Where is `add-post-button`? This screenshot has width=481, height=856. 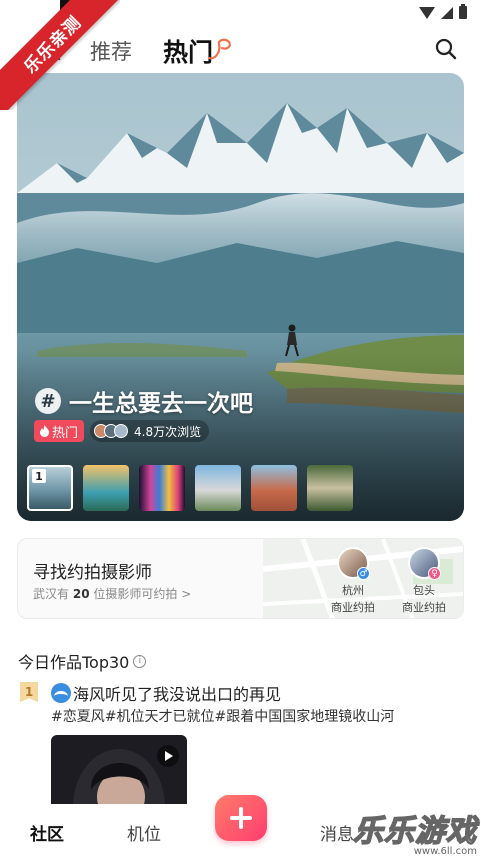 add-post-button is located at coordinates (241, 818).